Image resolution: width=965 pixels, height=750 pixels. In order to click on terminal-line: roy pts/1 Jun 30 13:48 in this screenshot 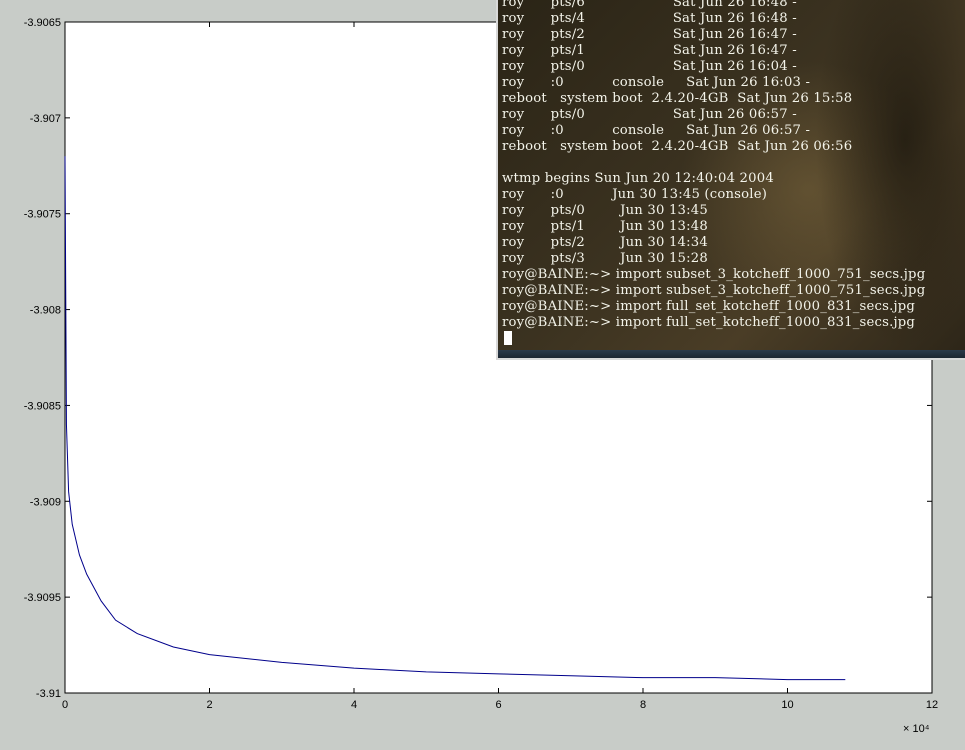, I will do `click(605, 226)`.